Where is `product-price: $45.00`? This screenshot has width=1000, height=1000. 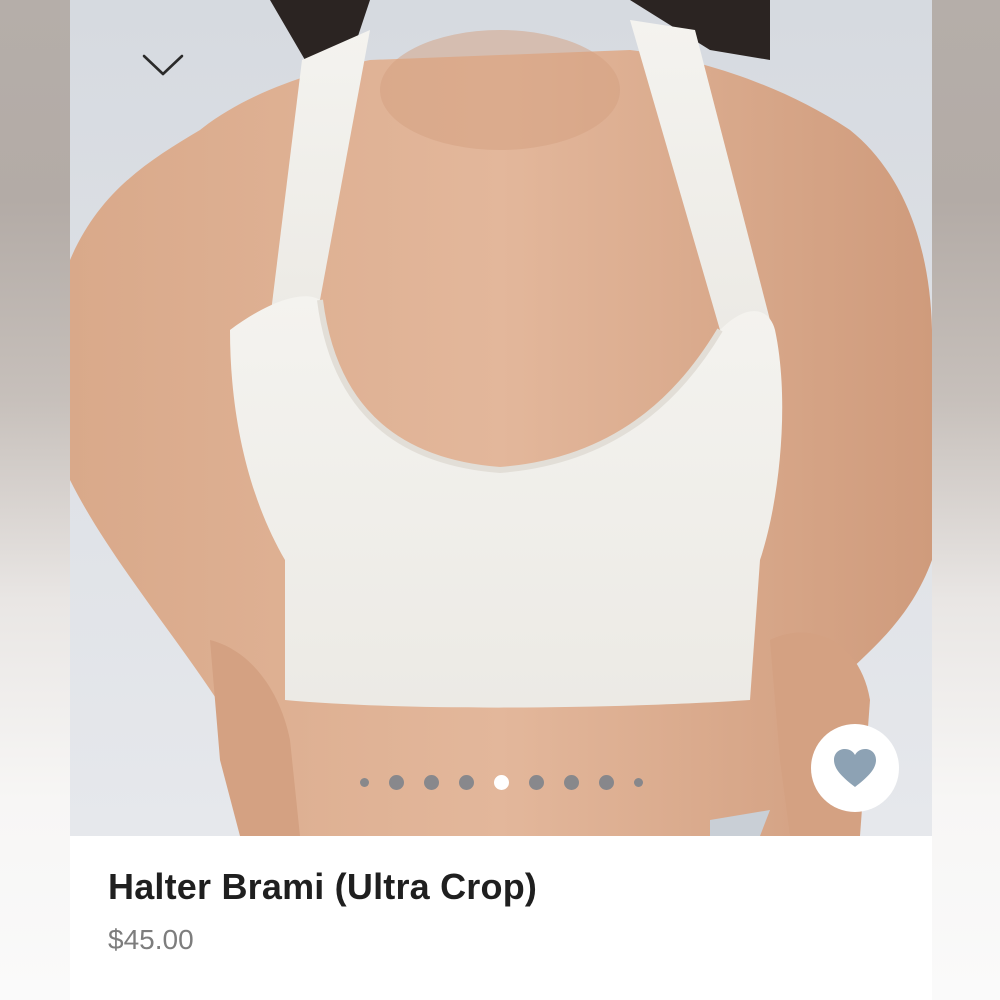
product-price: $45.00 is located at coordinates (151, 939).